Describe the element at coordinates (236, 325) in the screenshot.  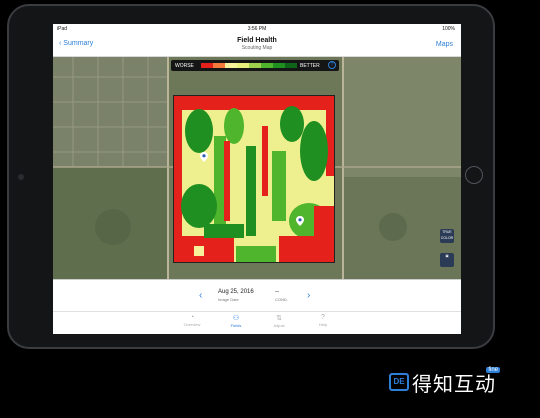
I see `tab-fields-label: Fields` at that location.